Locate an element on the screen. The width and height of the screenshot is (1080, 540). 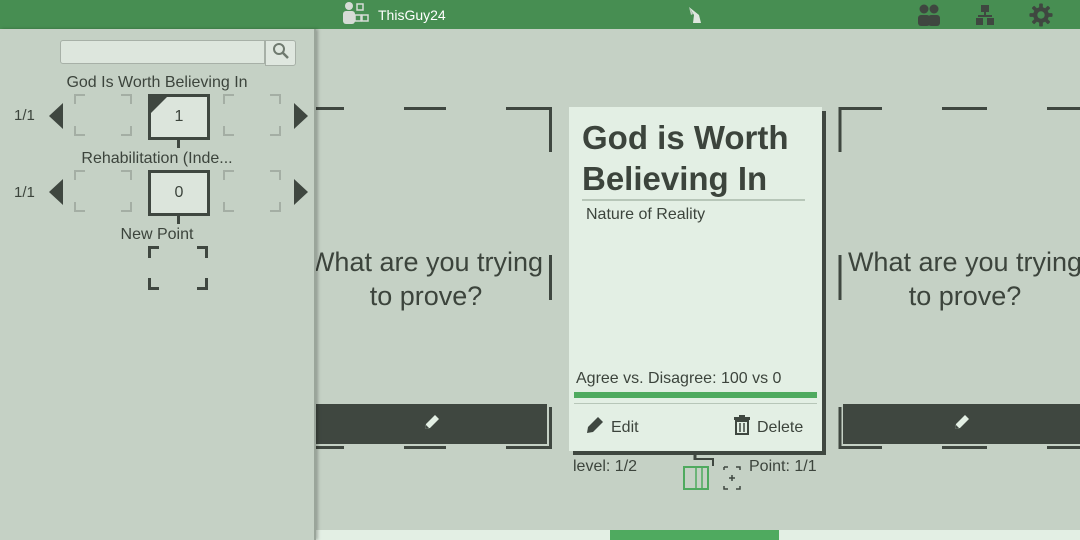
tree-row-1-ghost-right is located at coordinates (252, 115).